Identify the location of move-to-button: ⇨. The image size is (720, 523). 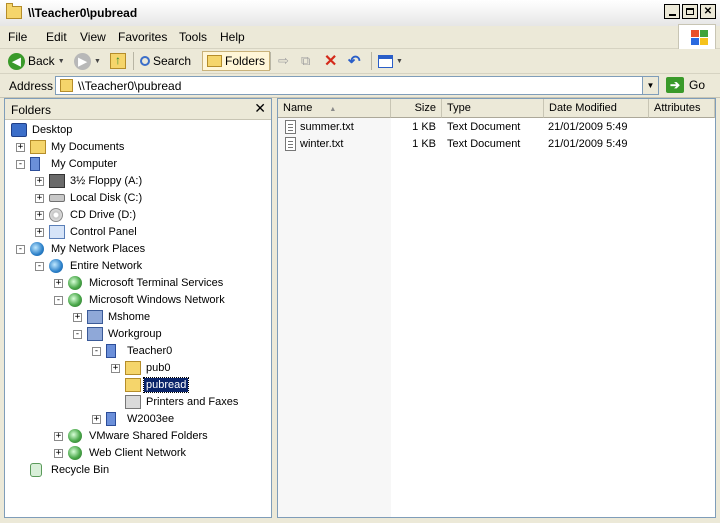
(283, 61).